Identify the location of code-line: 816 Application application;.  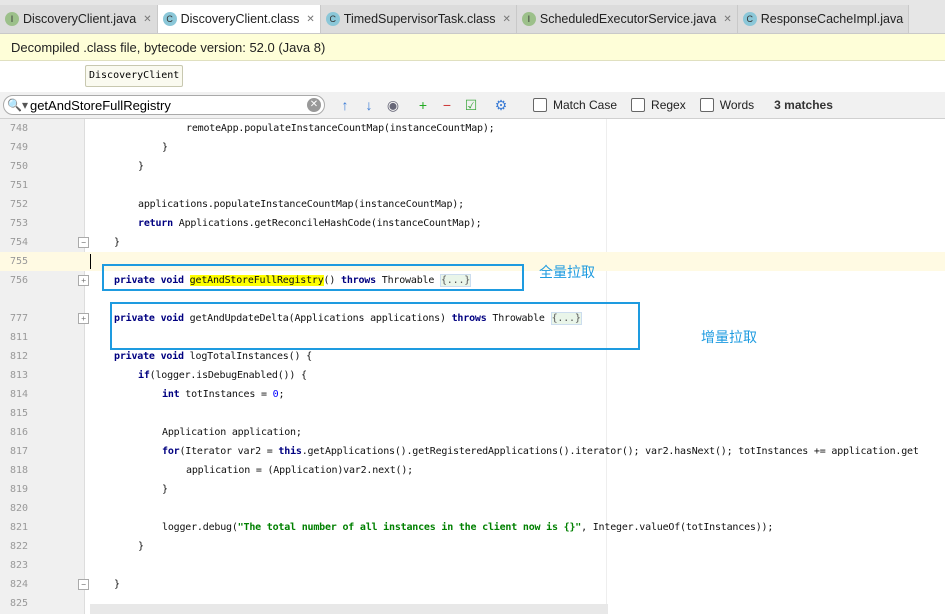
(472, 432).